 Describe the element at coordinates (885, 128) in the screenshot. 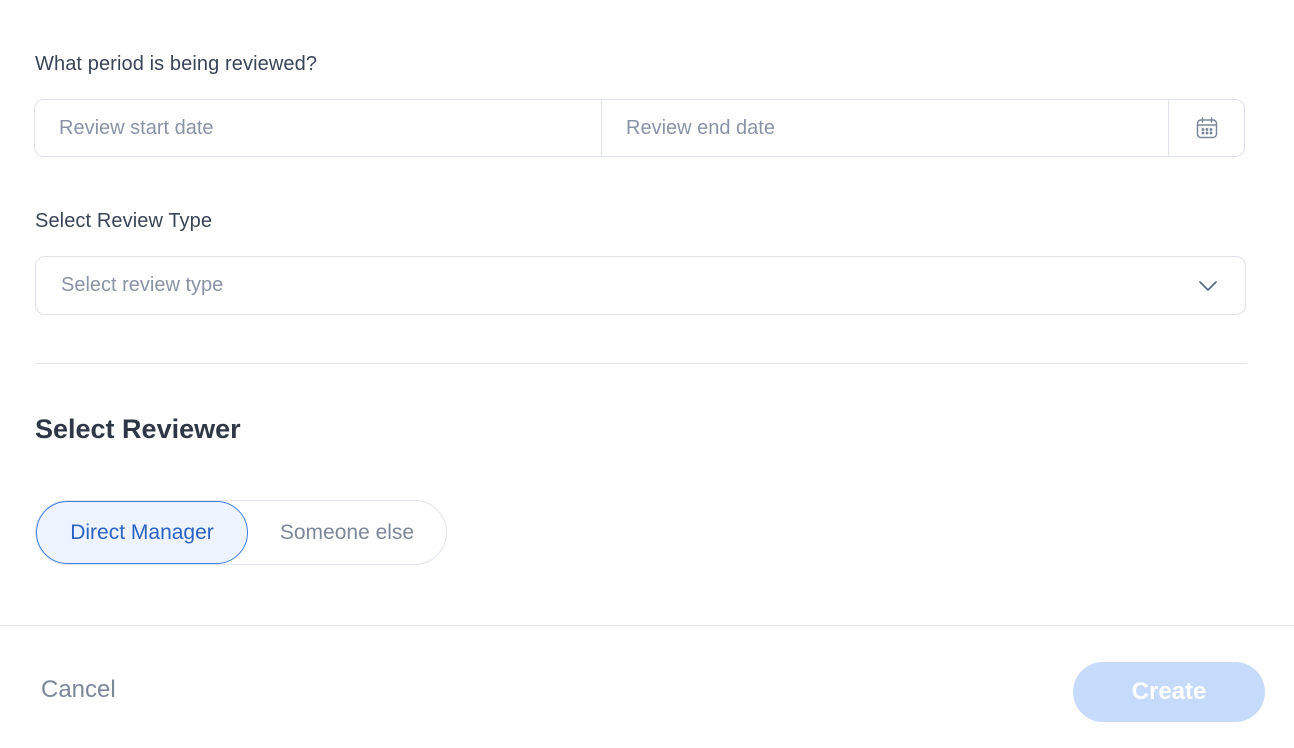

I see `review-end-date-input: Review end date` at that location.